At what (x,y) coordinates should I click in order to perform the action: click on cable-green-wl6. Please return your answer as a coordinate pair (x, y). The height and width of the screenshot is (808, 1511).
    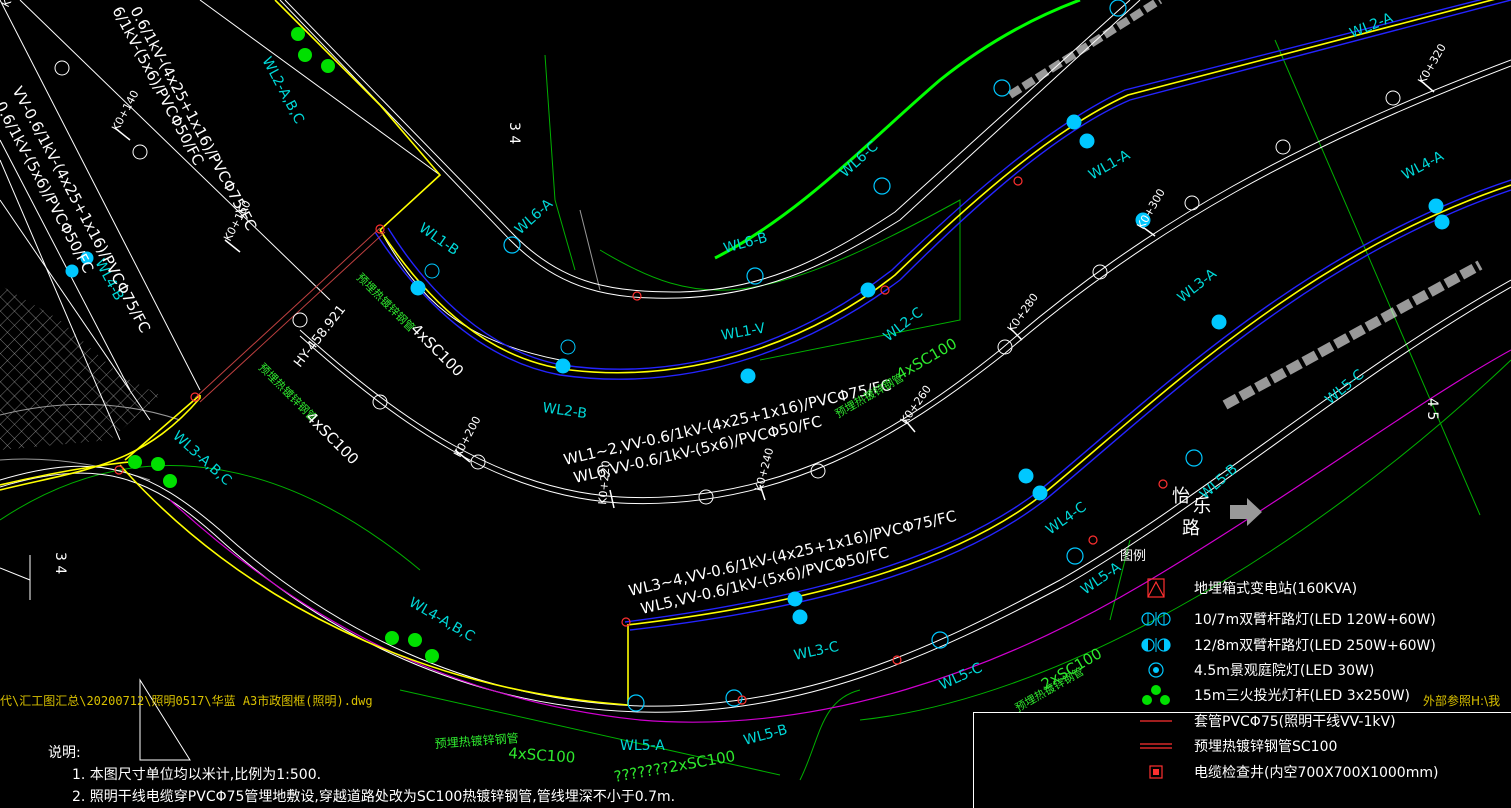
    Looking at the image, I should click on (897, 130).